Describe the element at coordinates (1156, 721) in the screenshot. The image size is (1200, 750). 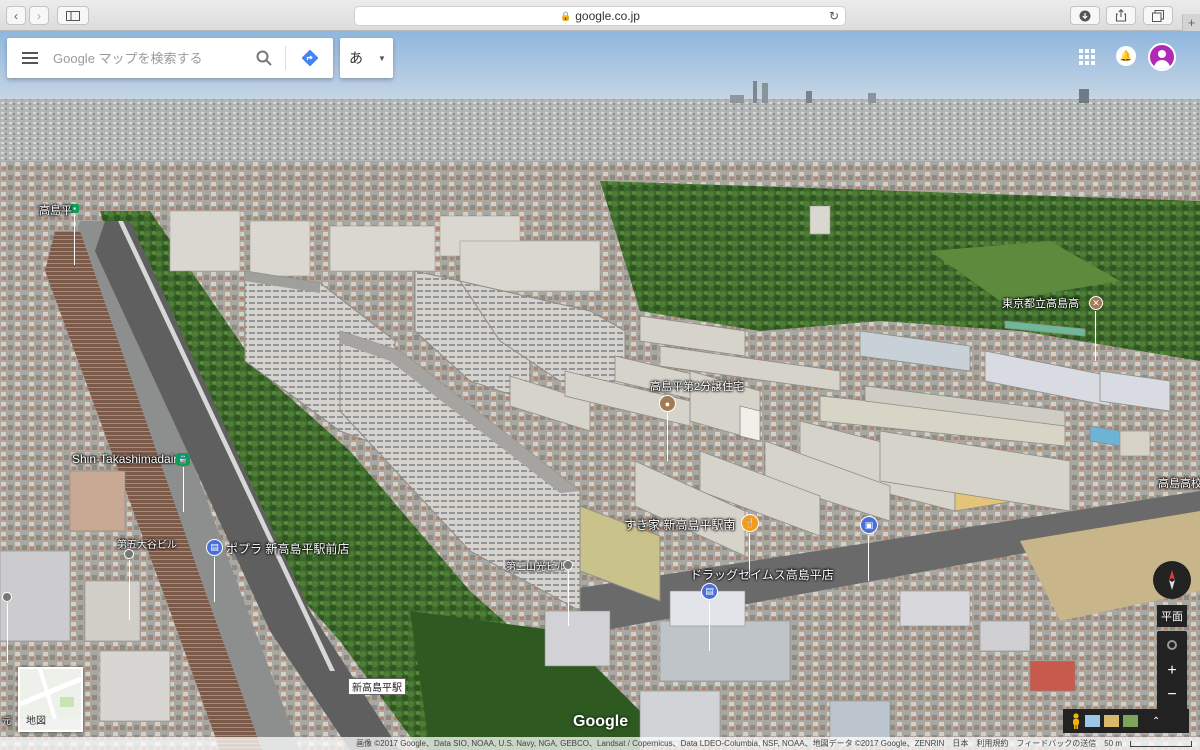
I see `expand-icon: ⌃` at that location.